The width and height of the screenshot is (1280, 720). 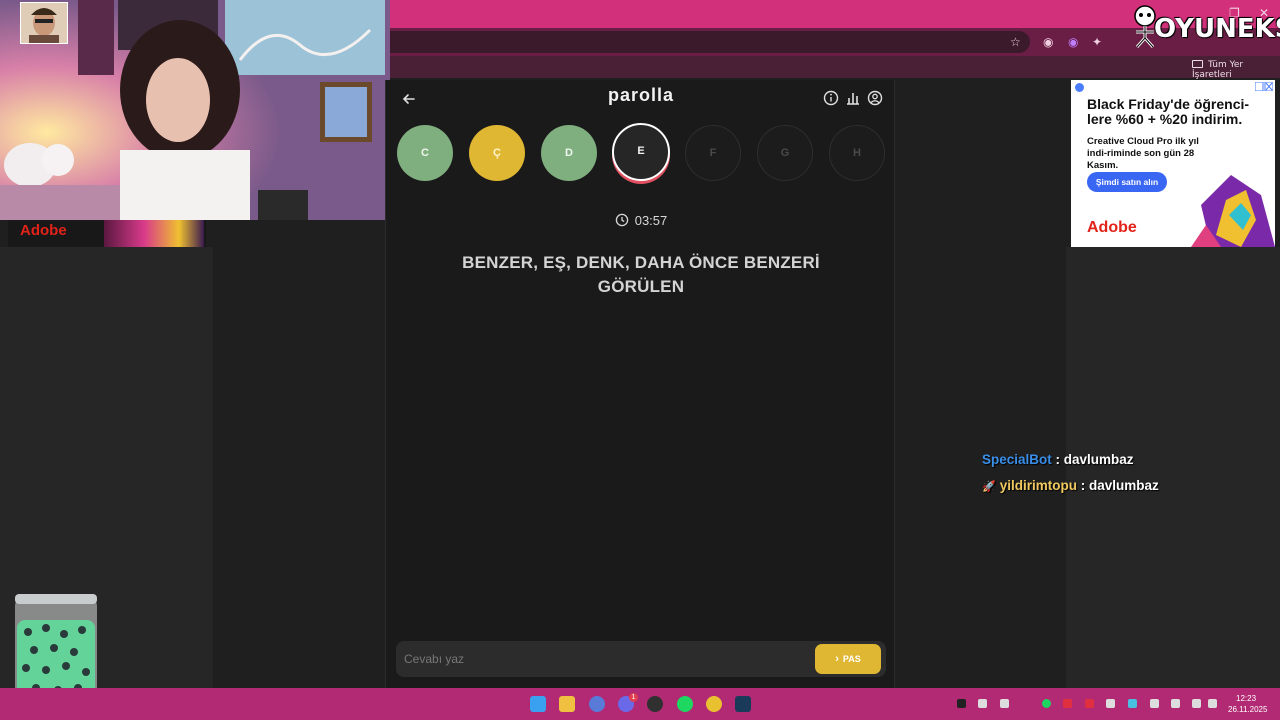 What do you see at coordinates (569, 153) in the screenshot?
I see `letter-bubble-d: D` at bounding box center [569, 153].